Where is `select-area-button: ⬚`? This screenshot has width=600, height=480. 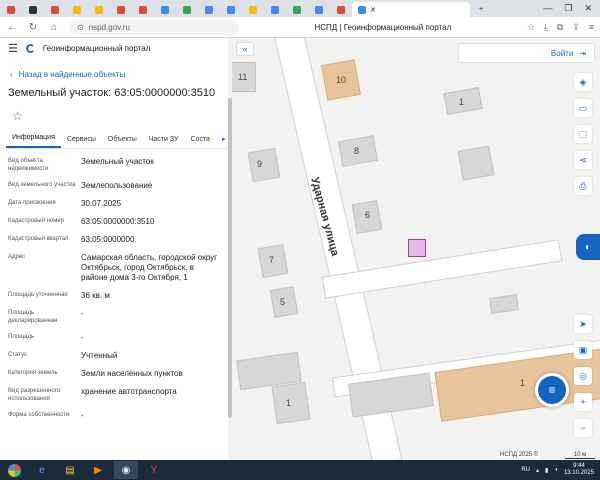
select-area-button: ⬚ is located at coordinates (583, 134).